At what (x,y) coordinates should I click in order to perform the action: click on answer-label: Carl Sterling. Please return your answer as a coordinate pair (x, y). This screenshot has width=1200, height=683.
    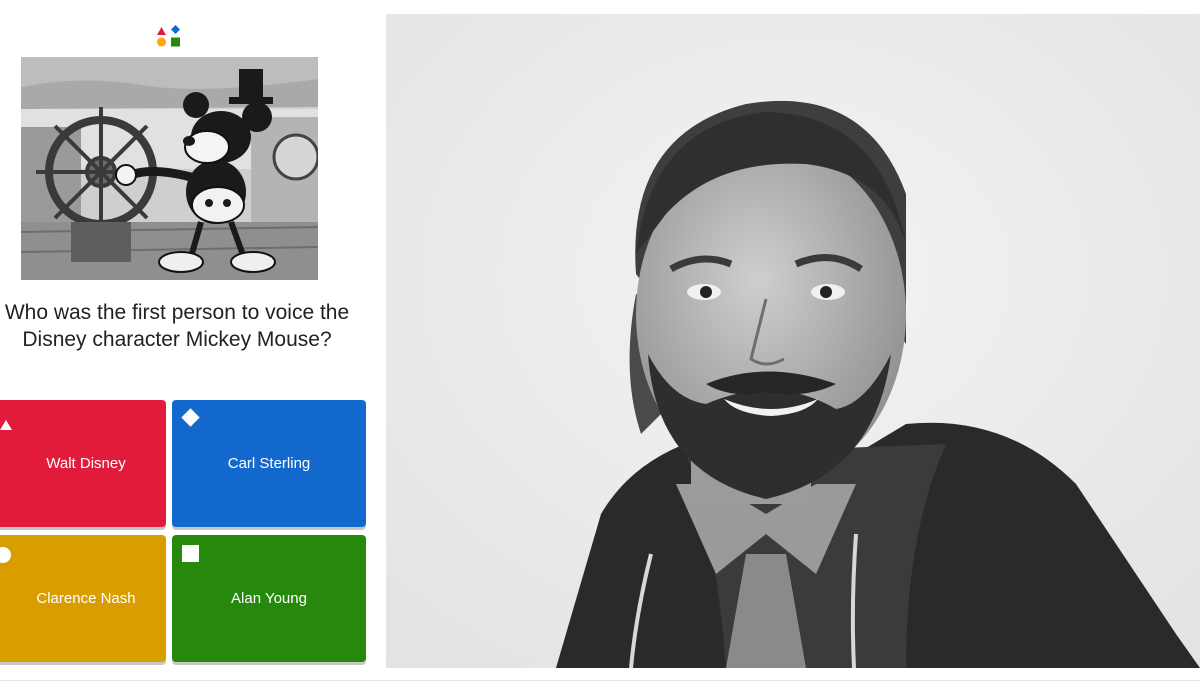
    Looking at the image, I should click on (269, 463).